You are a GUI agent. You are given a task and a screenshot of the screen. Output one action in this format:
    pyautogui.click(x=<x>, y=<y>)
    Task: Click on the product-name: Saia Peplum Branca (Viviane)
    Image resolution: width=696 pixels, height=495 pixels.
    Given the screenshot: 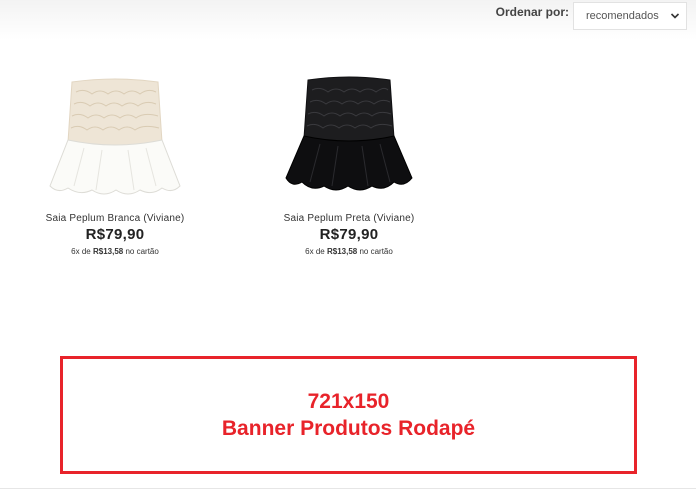 What is the action you would take?
    pyautogui.click(x=115, y=218)
    